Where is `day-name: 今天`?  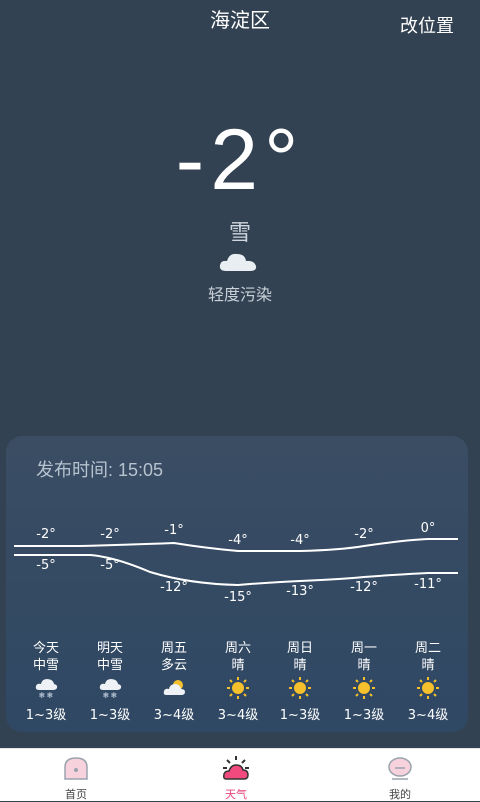 day-name: 今天 is located at coordinates (45, 648).